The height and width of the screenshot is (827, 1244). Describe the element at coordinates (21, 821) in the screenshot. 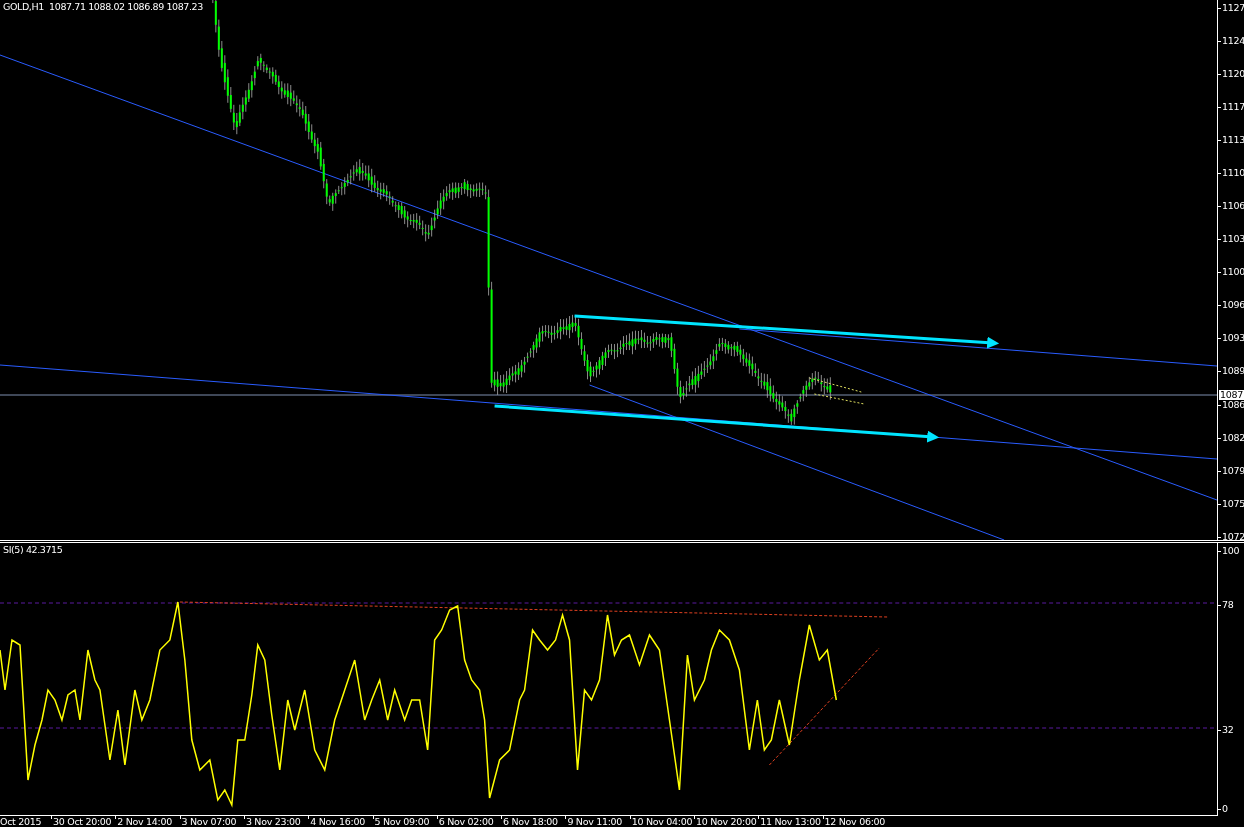

I see `time-axis-label: Oct 2015` at that location.